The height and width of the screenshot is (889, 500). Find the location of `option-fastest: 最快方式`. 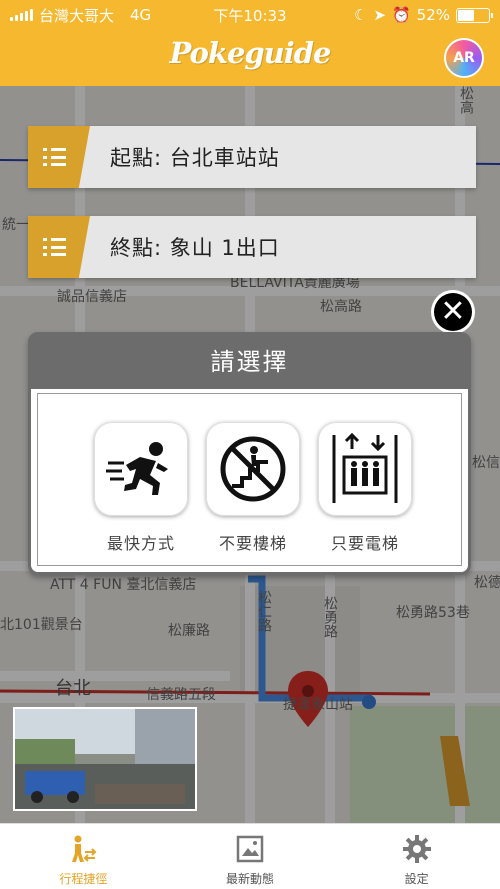

option-fastest: 最快方式 is located at coordinates (141, 488).